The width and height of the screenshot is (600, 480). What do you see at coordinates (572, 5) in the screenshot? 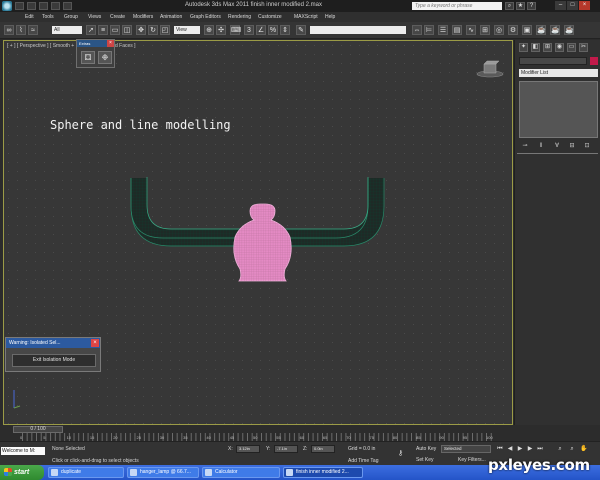
I see `maximize-button: □` at bounding box center [572, 5].